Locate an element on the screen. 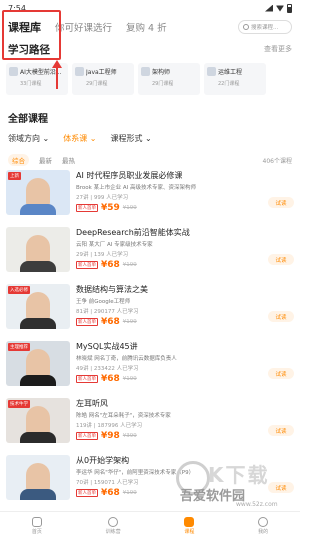 This screenshot has width=320, height=539. course-teacher: Brook 某上市企业 AI 高级技术专家、资深架构师 is located at coordinates (136, 188).